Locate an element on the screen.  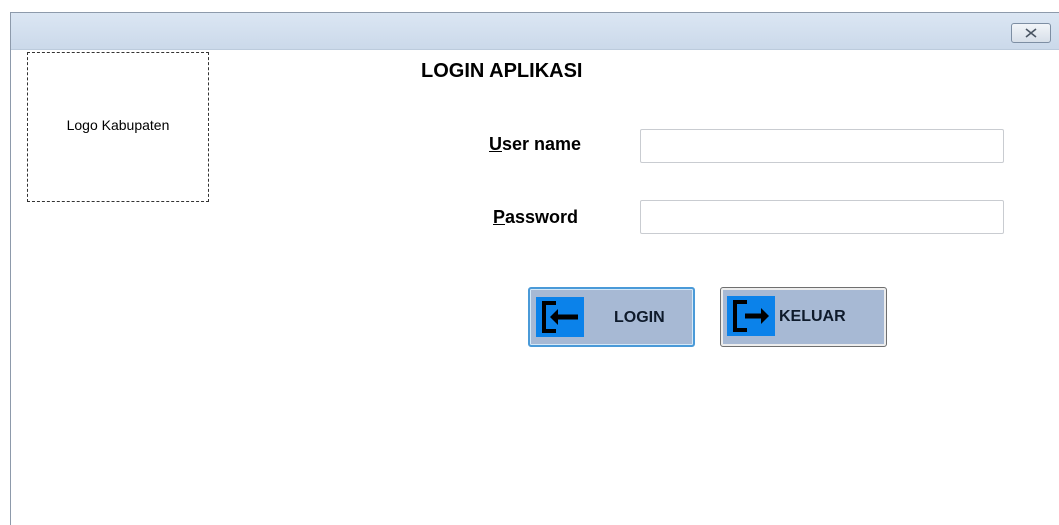
username-label: User name is located at coordinates (535, 144).